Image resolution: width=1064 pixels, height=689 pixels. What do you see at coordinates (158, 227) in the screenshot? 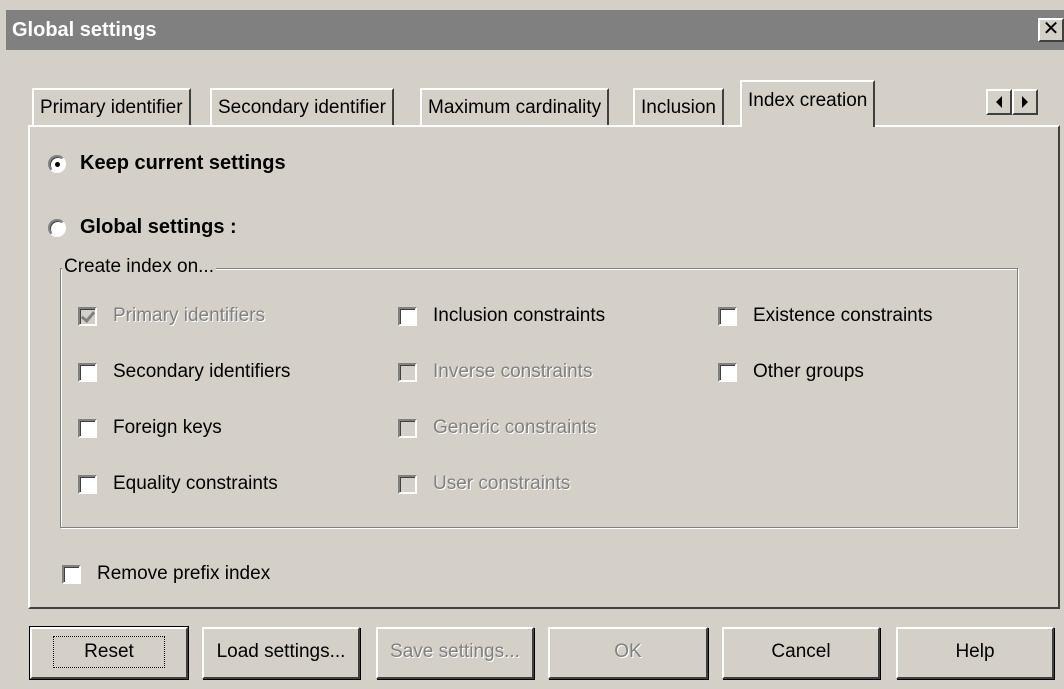
I see `global-settings-label: Global settings :` at bounding box center [158, 227].